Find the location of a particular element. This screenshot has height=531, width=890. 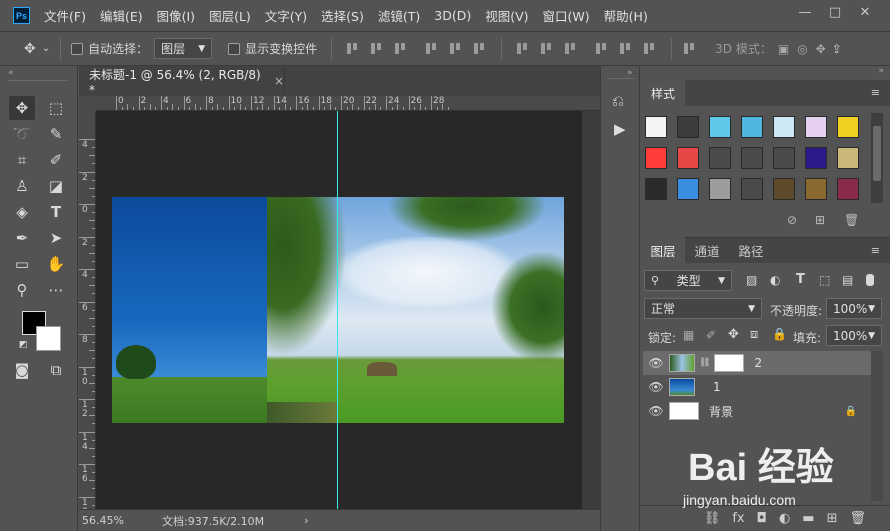

actions-panel-play-icon: ▶ is located at coordinates (620, 129).